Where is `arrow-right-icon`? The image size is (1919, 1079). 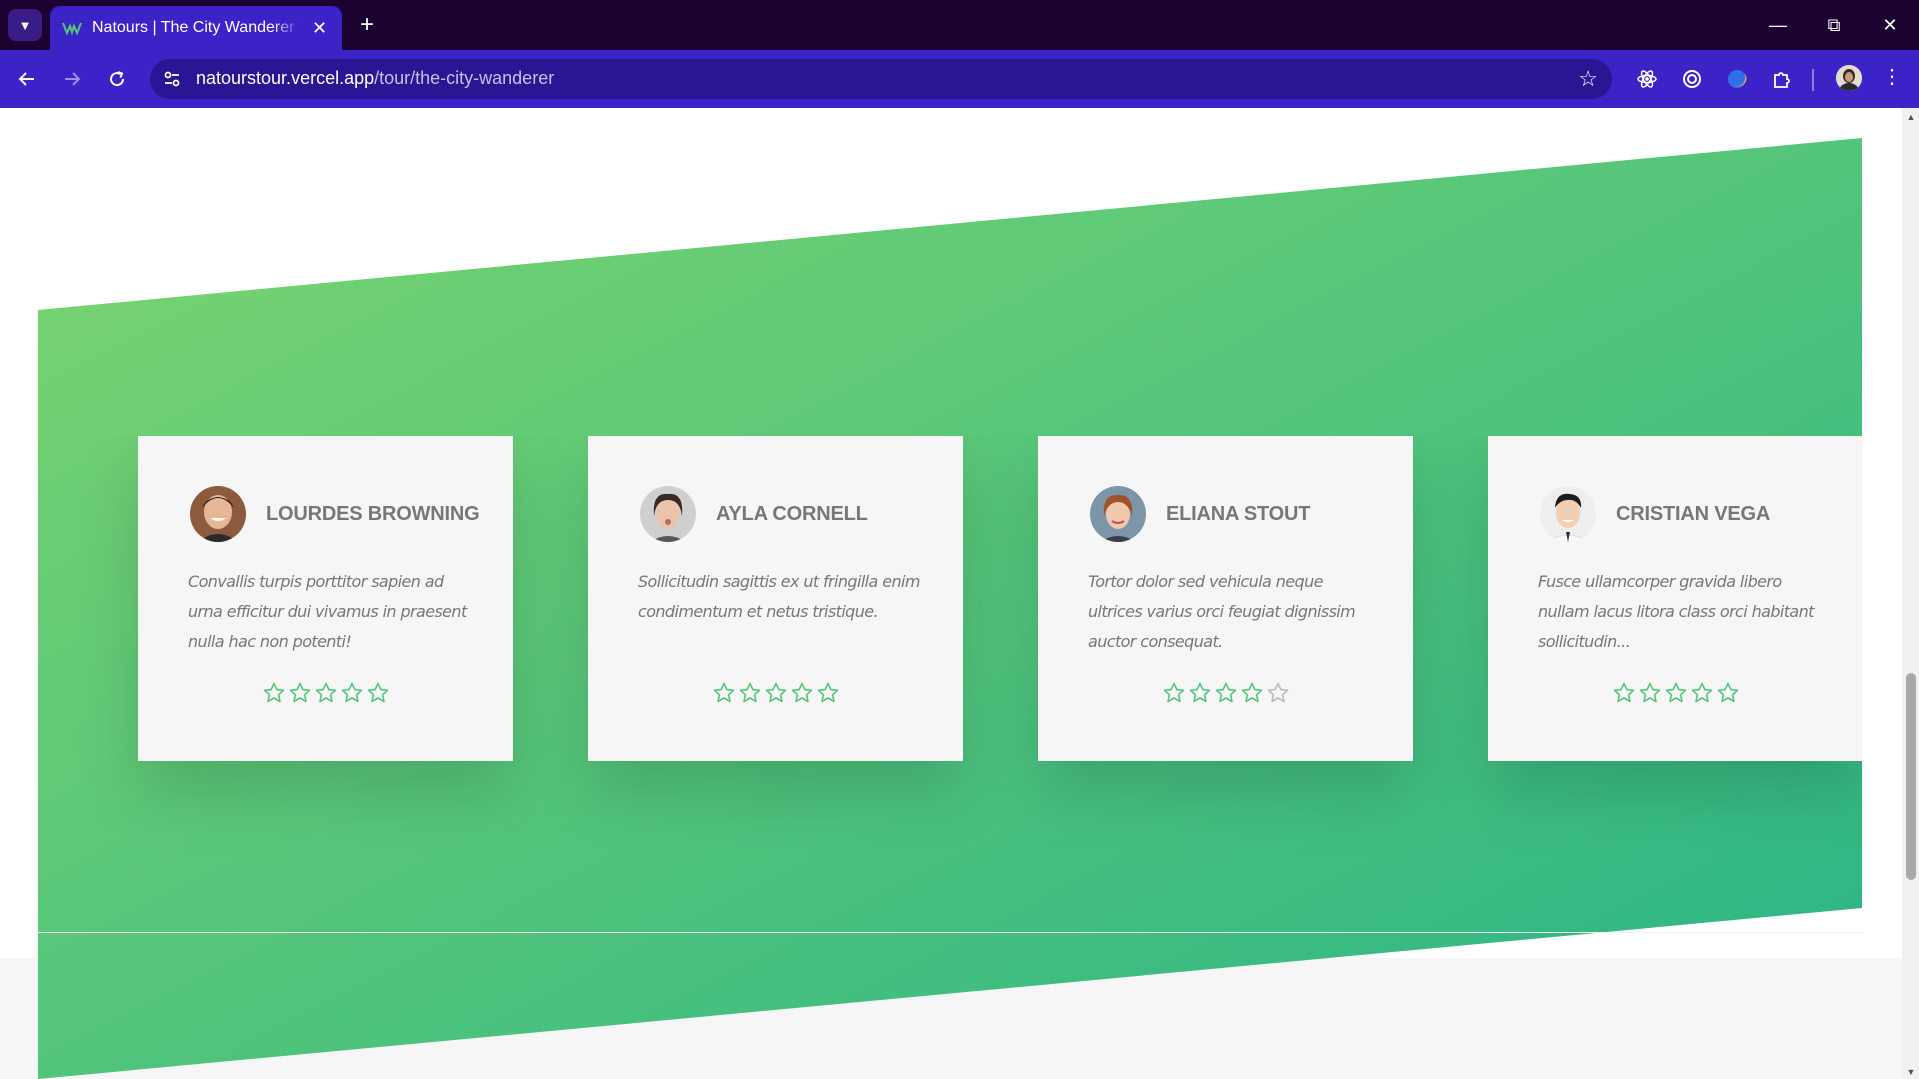
arrow-right-icon is located at coordinates (73, 79).